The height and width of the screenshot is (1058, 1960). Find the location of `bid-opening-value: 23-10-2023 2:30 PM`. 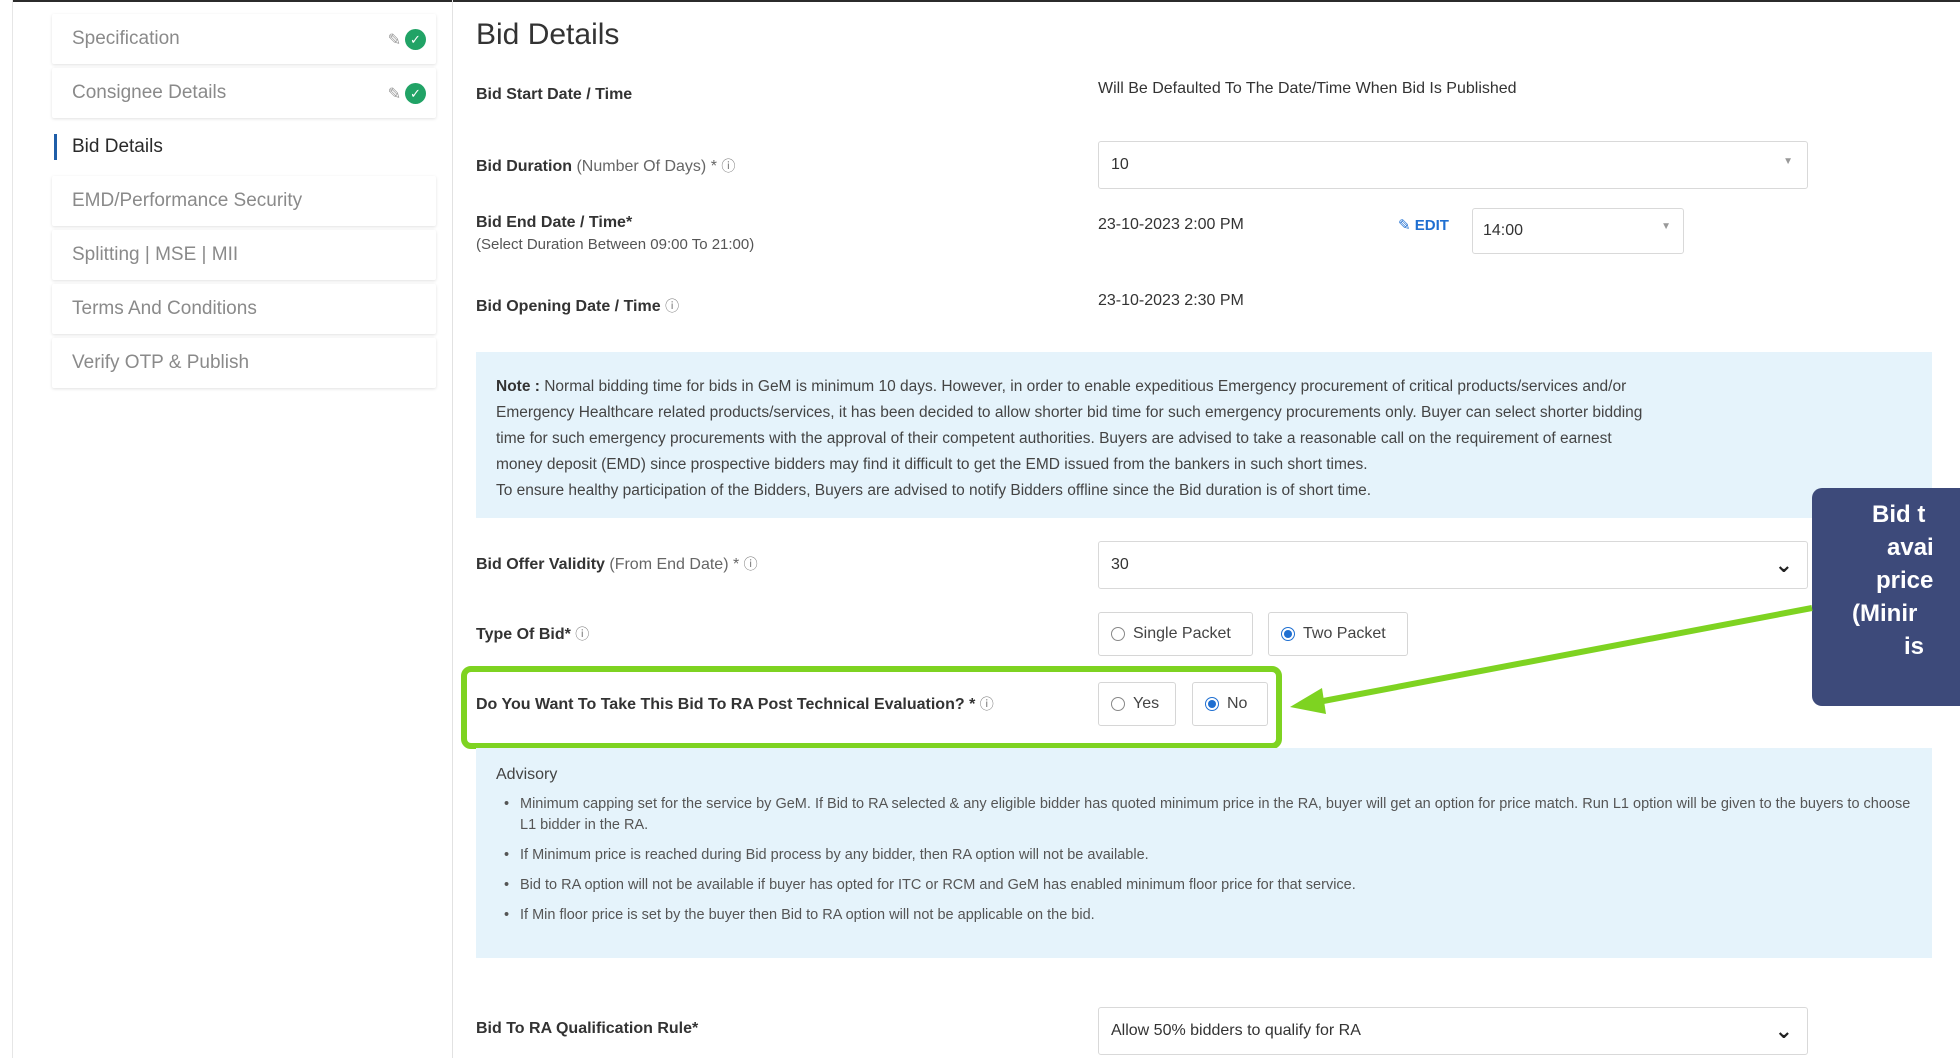

bid-opening-value: 23-10-2023 2:30 PM is located at coordinates (1171, 300).